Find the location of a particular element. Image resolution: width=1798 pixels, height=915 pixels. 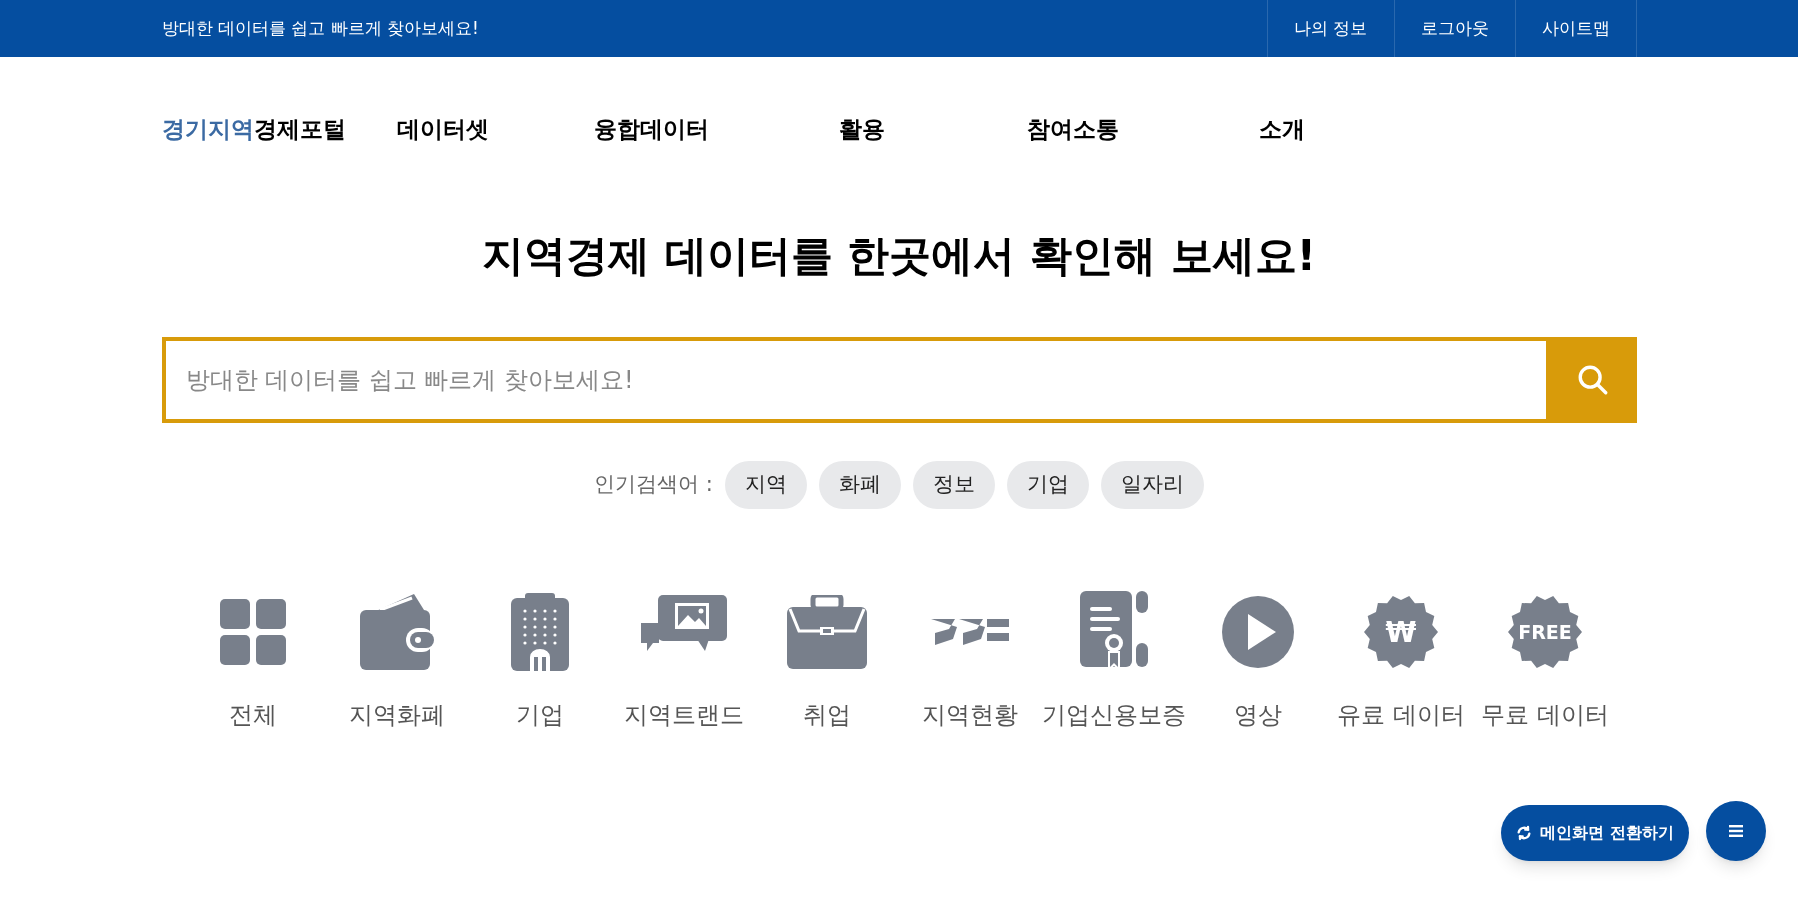

keyword-chip: 정보 is located at coordinates (953, 485).